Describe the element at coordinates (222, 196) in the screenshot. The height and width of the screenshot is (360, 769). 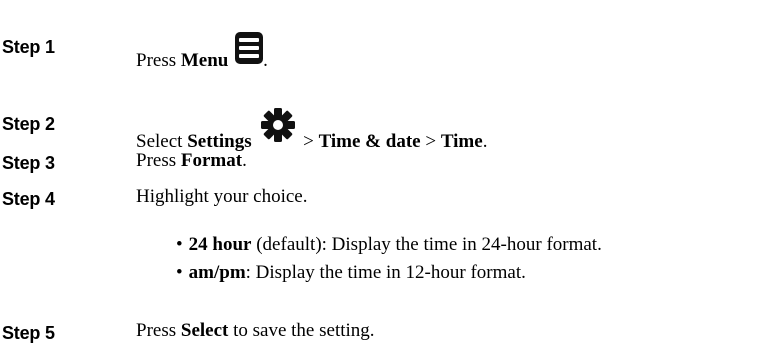
I see `step-4-text: Highlight your choice.` at that location.